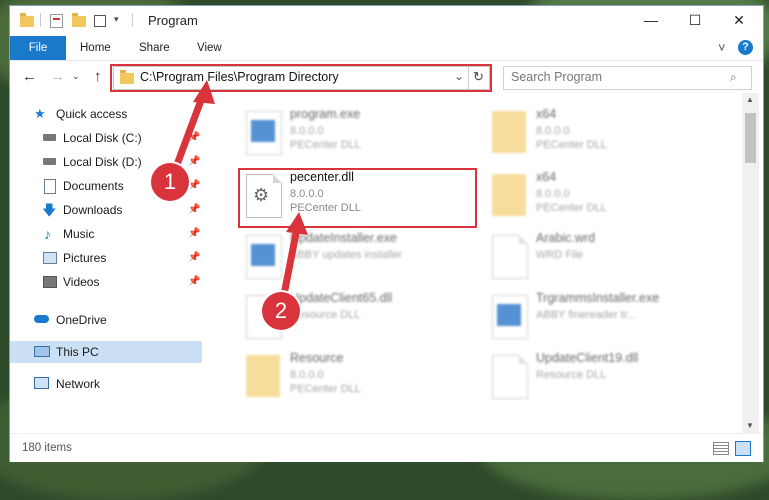 Image resolution: width=769 pixels, height=500 pixels. What do you see at coordinates (47, 448) in the screenshot?
I see `item-count: 180 items` at bounding box center [47, 448].